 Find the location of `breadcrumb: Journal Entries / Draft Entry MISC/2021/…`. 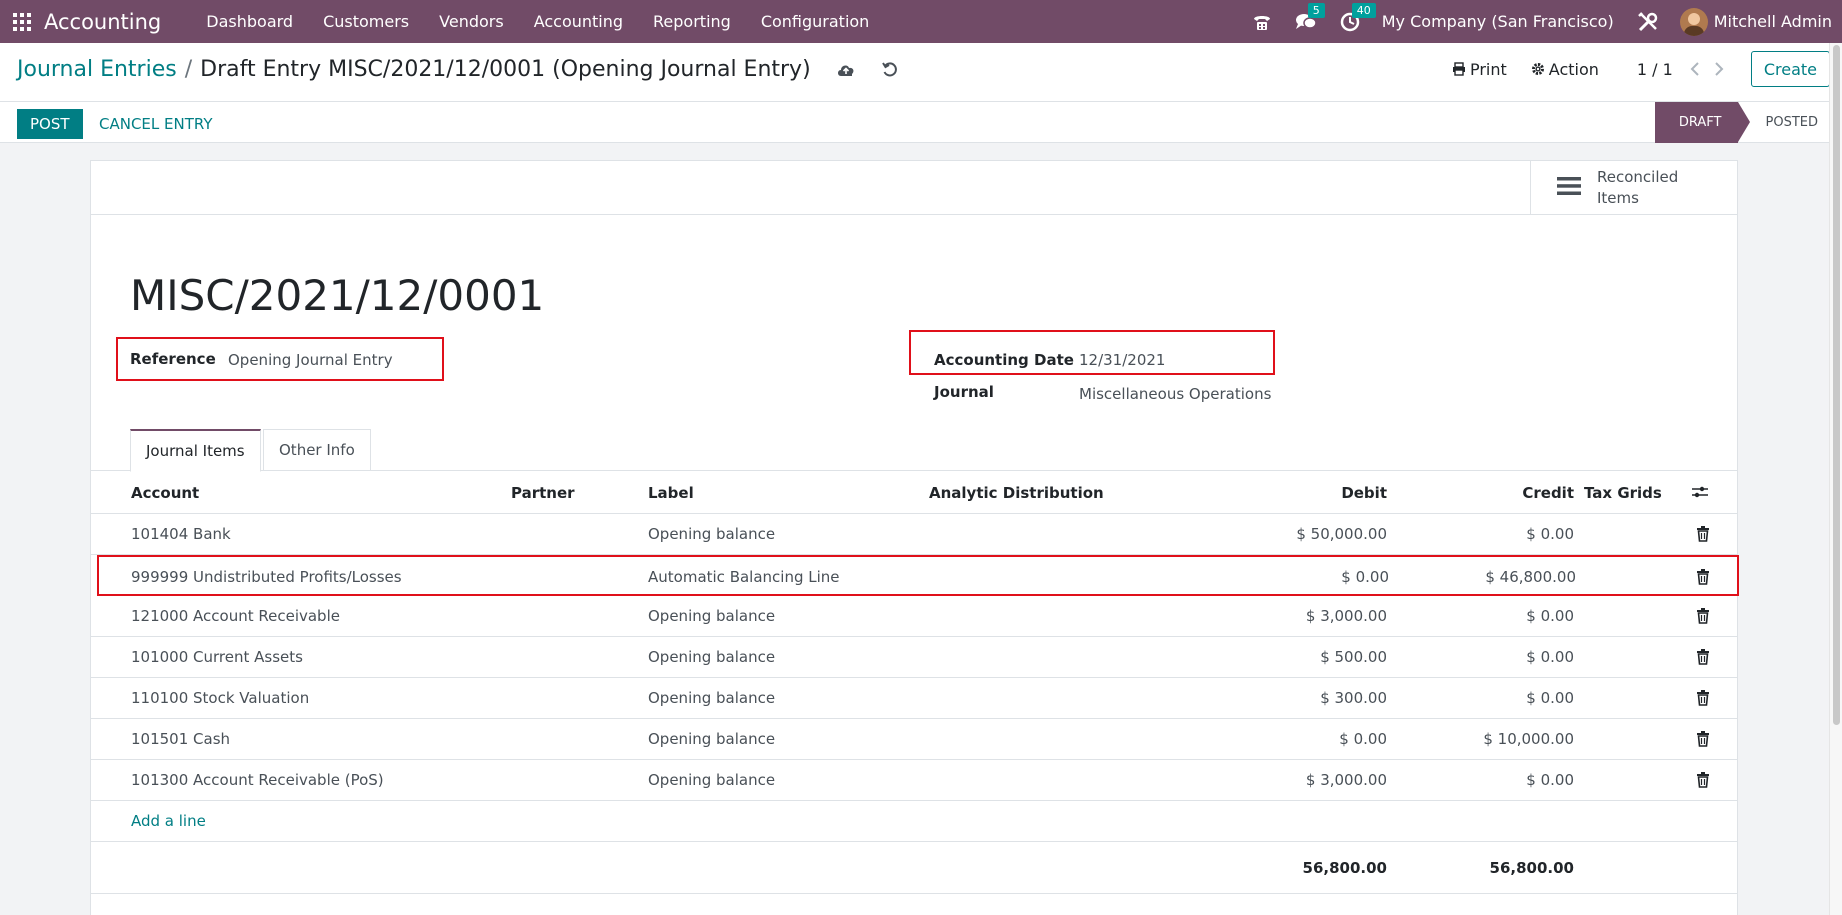

breadcrumb: Journal Entries / Draft Entry MISC/2021/… is located at coordinates (459, 69).